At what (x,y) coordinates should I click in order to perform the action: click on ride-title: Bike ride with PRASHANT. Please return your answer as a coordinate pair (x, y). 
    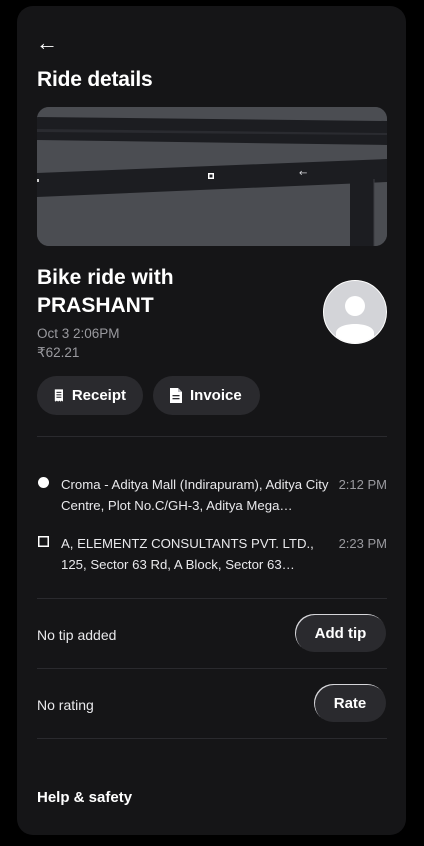
    Looking at the image, I should click on (105, 291).